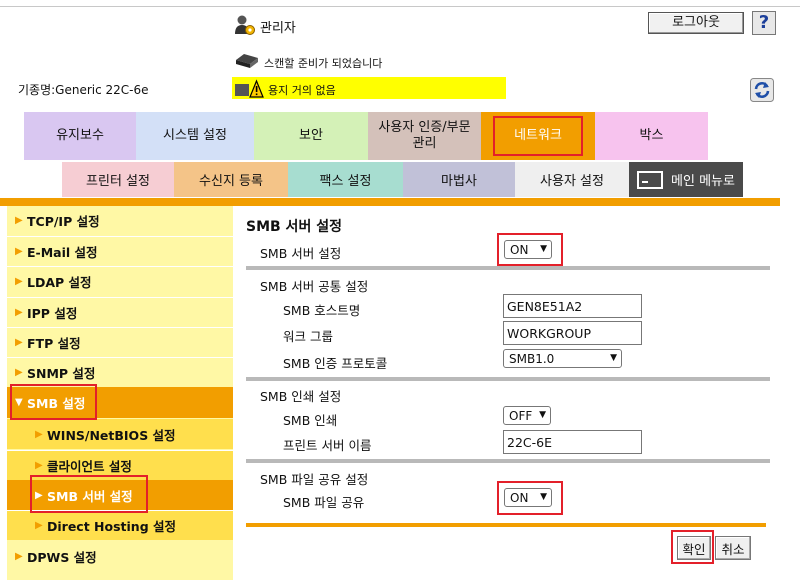  I want to click on highlight-server-setting, so click(530, 249).